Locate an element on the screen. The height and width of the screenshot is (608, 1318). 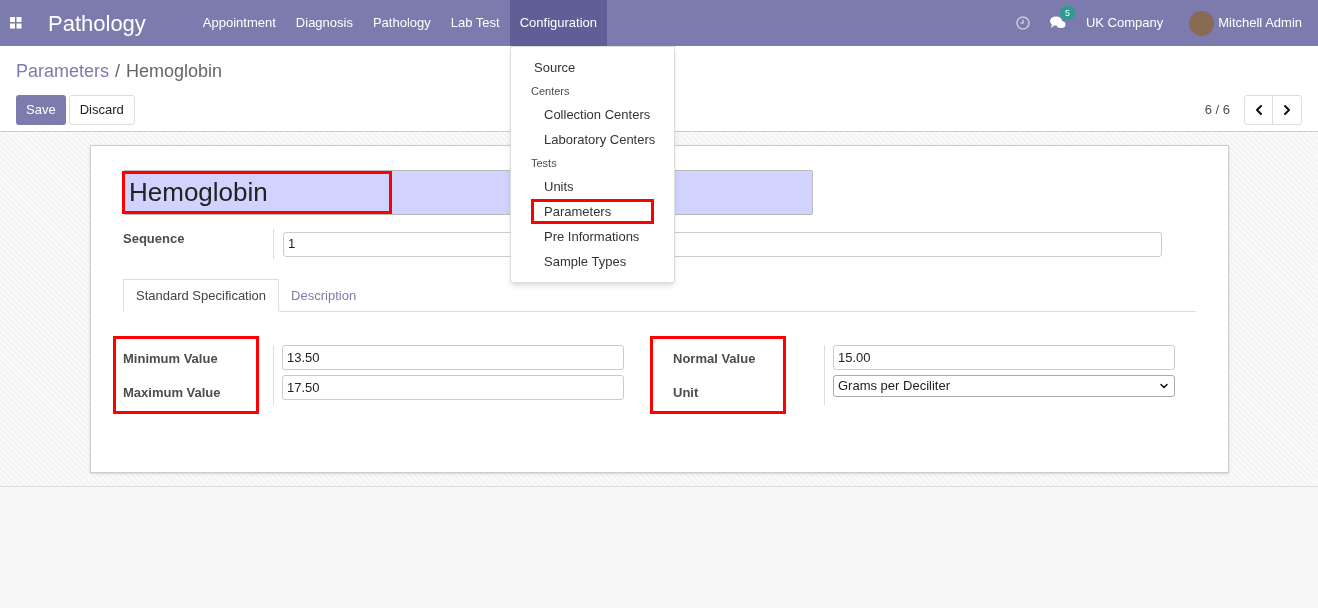
user-name: Mitchell Admin is located at coordinates (1260, 23).